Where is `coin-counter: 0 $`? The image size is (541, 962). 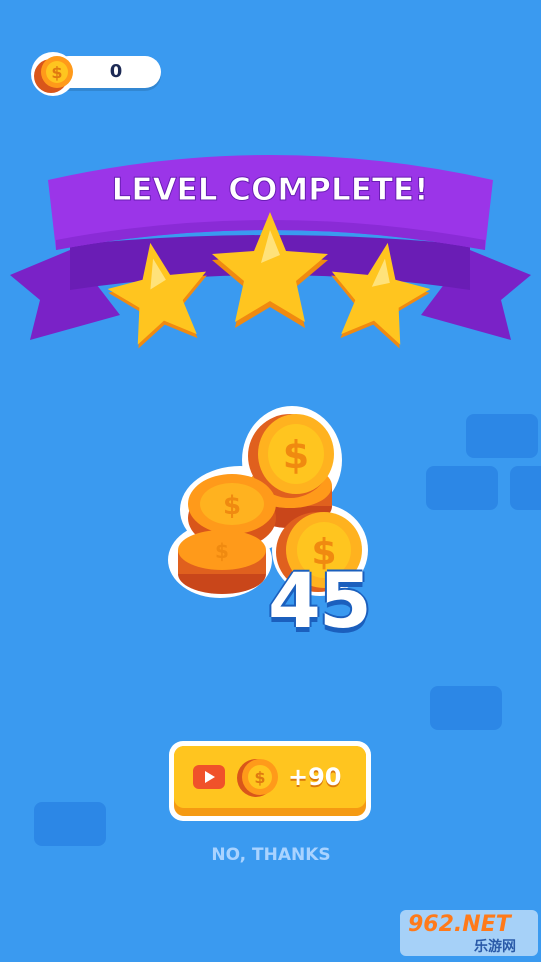 coin-counter: 0 $ is located at coordinates (96, 73).